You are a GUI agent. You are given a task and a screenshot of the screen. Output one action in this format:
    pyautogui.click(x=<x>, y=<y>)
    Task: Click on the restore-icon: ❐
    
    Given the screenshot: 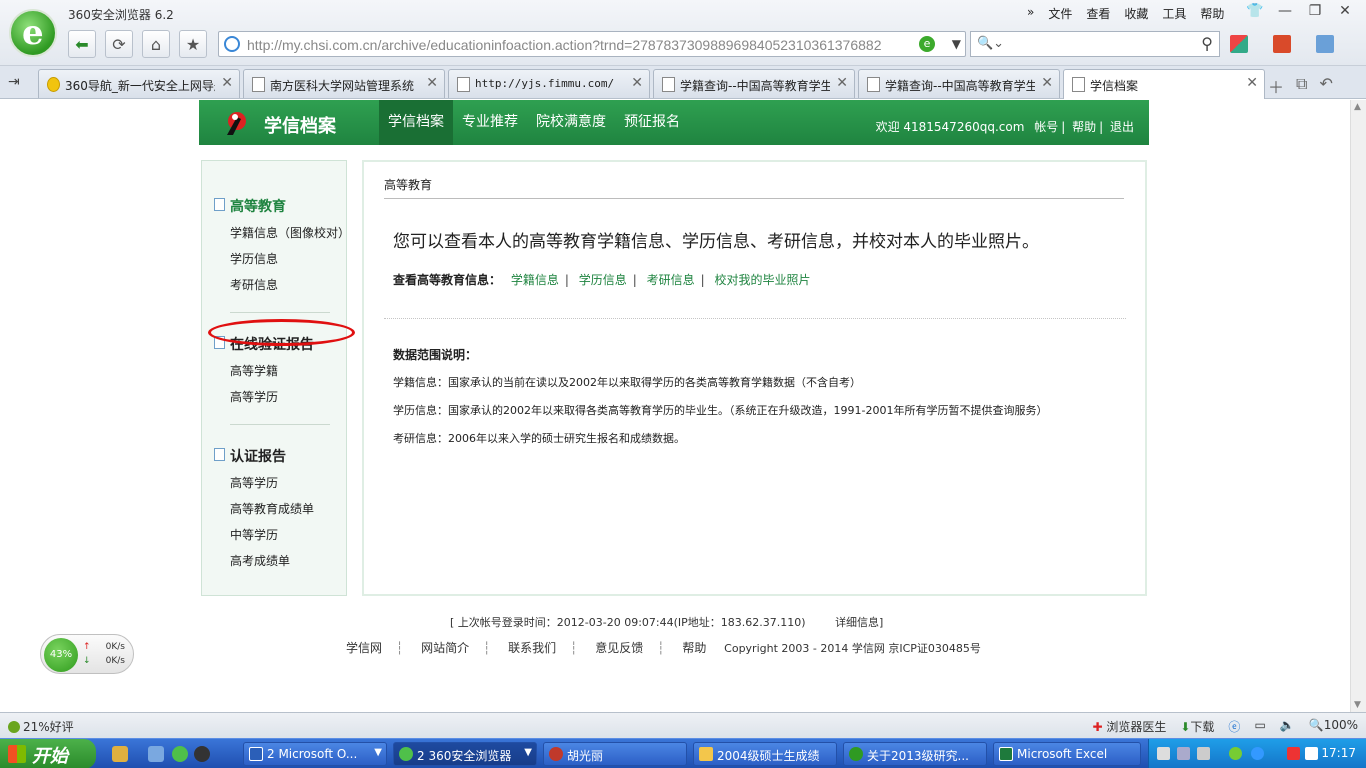 What is the action you would take?
    pyautogui.click(x=1315, y=11)
    